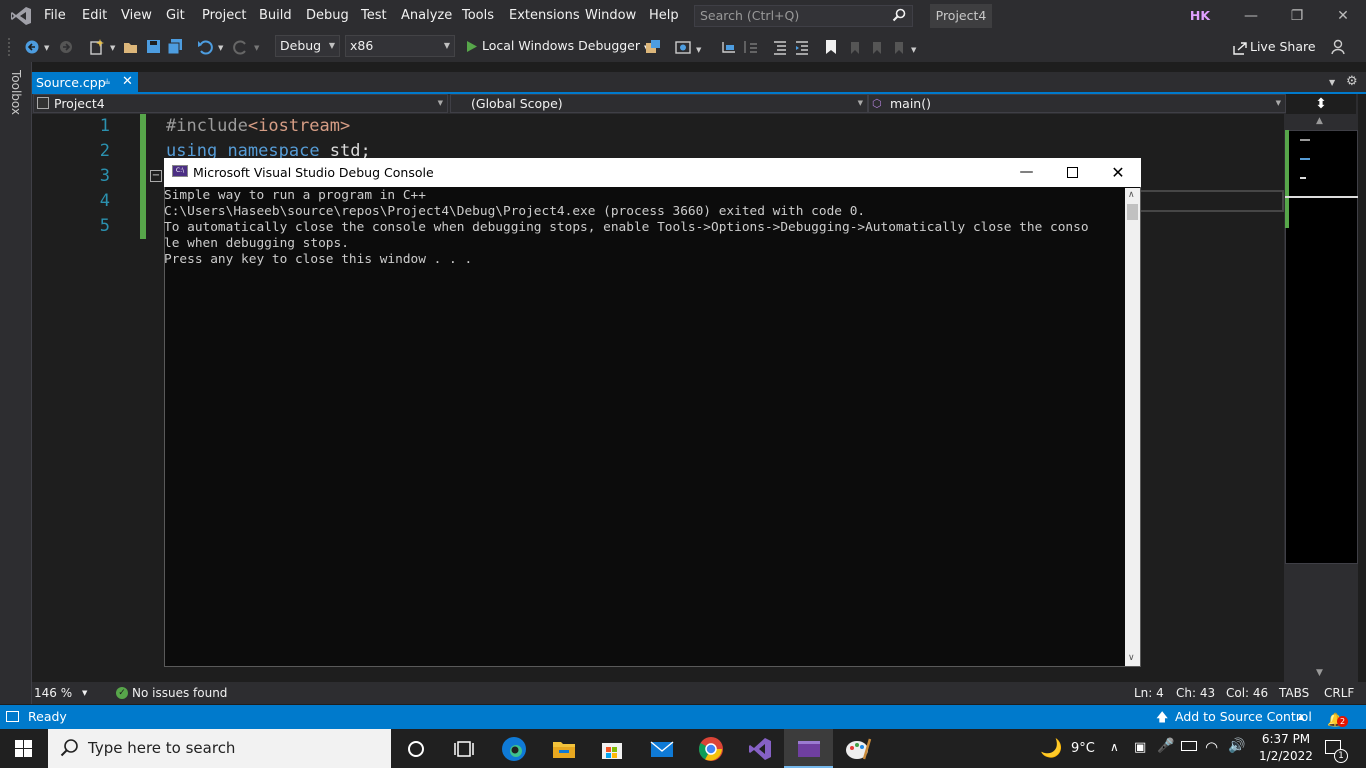 Image resolution: width=1366 pixels, height=768 pixels. What do you see at coordinates (1114, 747) in the screenshot?
I see `chevron-up-icon: ∧` at bounding box center [1114, 747].